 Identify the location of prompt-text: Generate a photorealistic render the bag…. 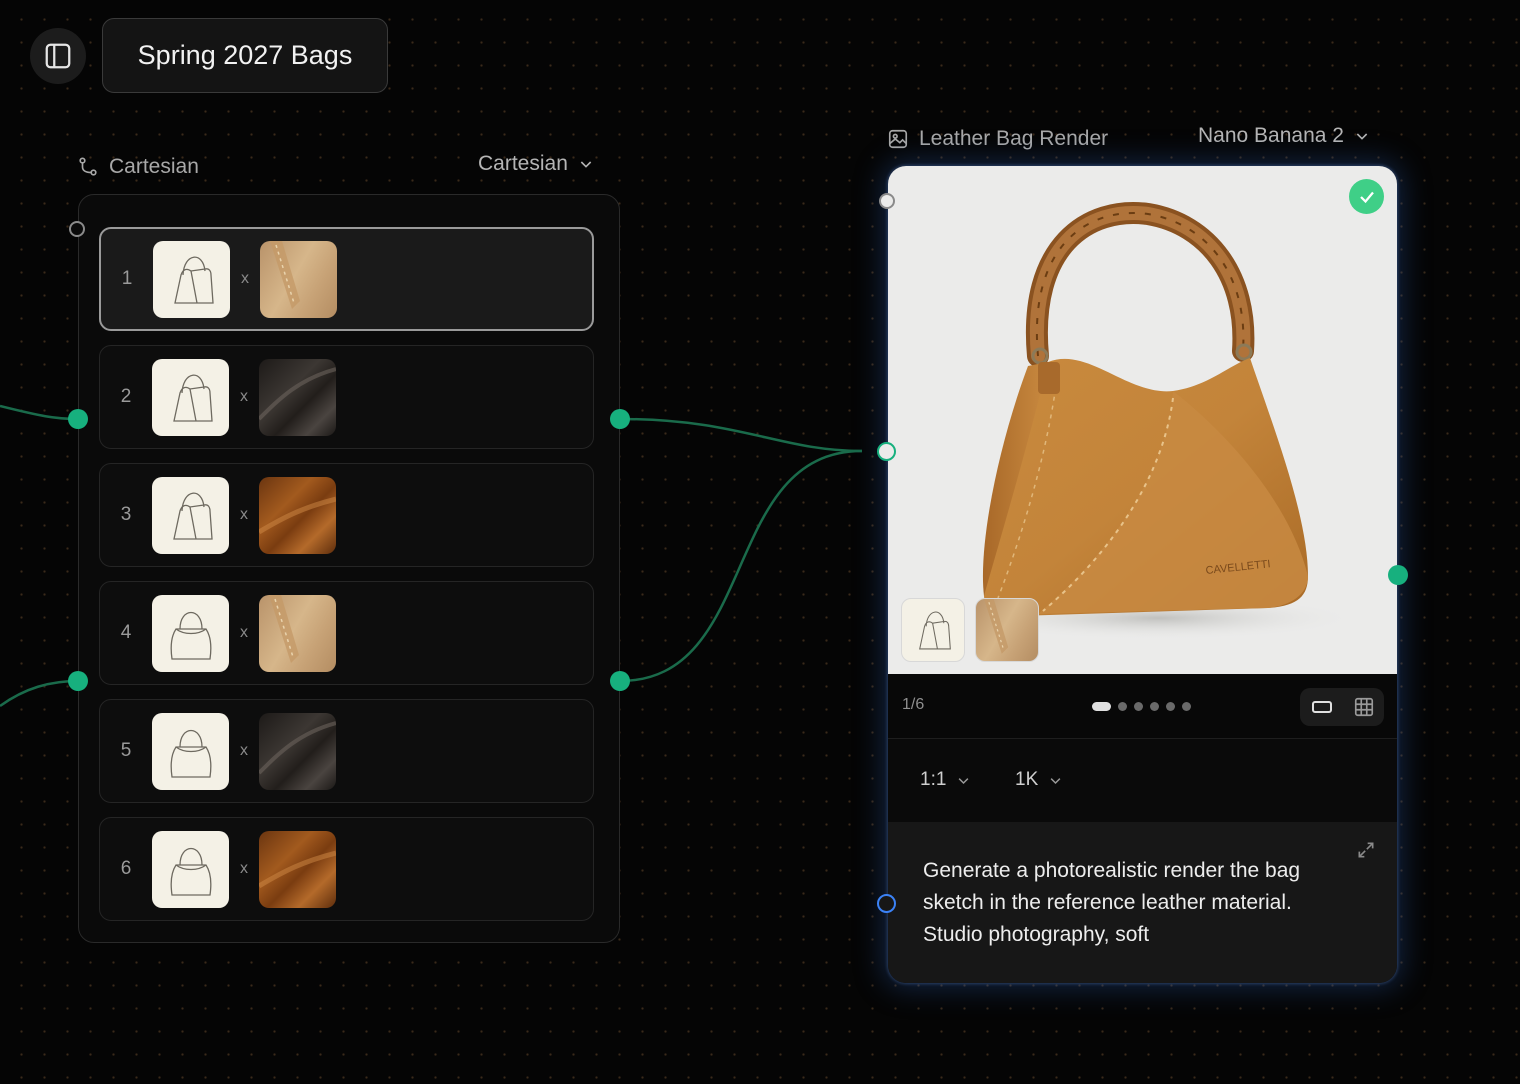
(1123, 903).